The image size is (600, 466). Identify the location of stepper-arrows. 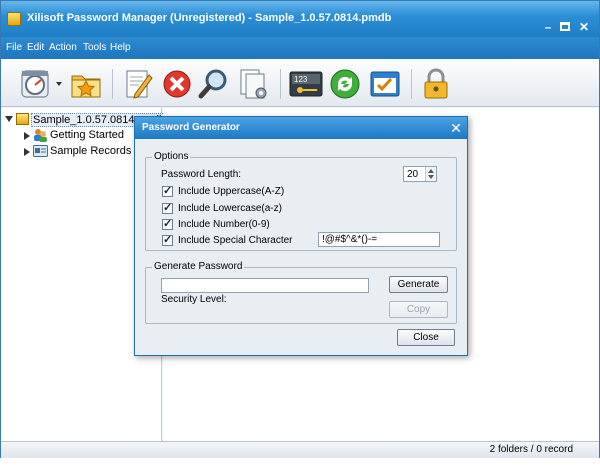
(430, 174).